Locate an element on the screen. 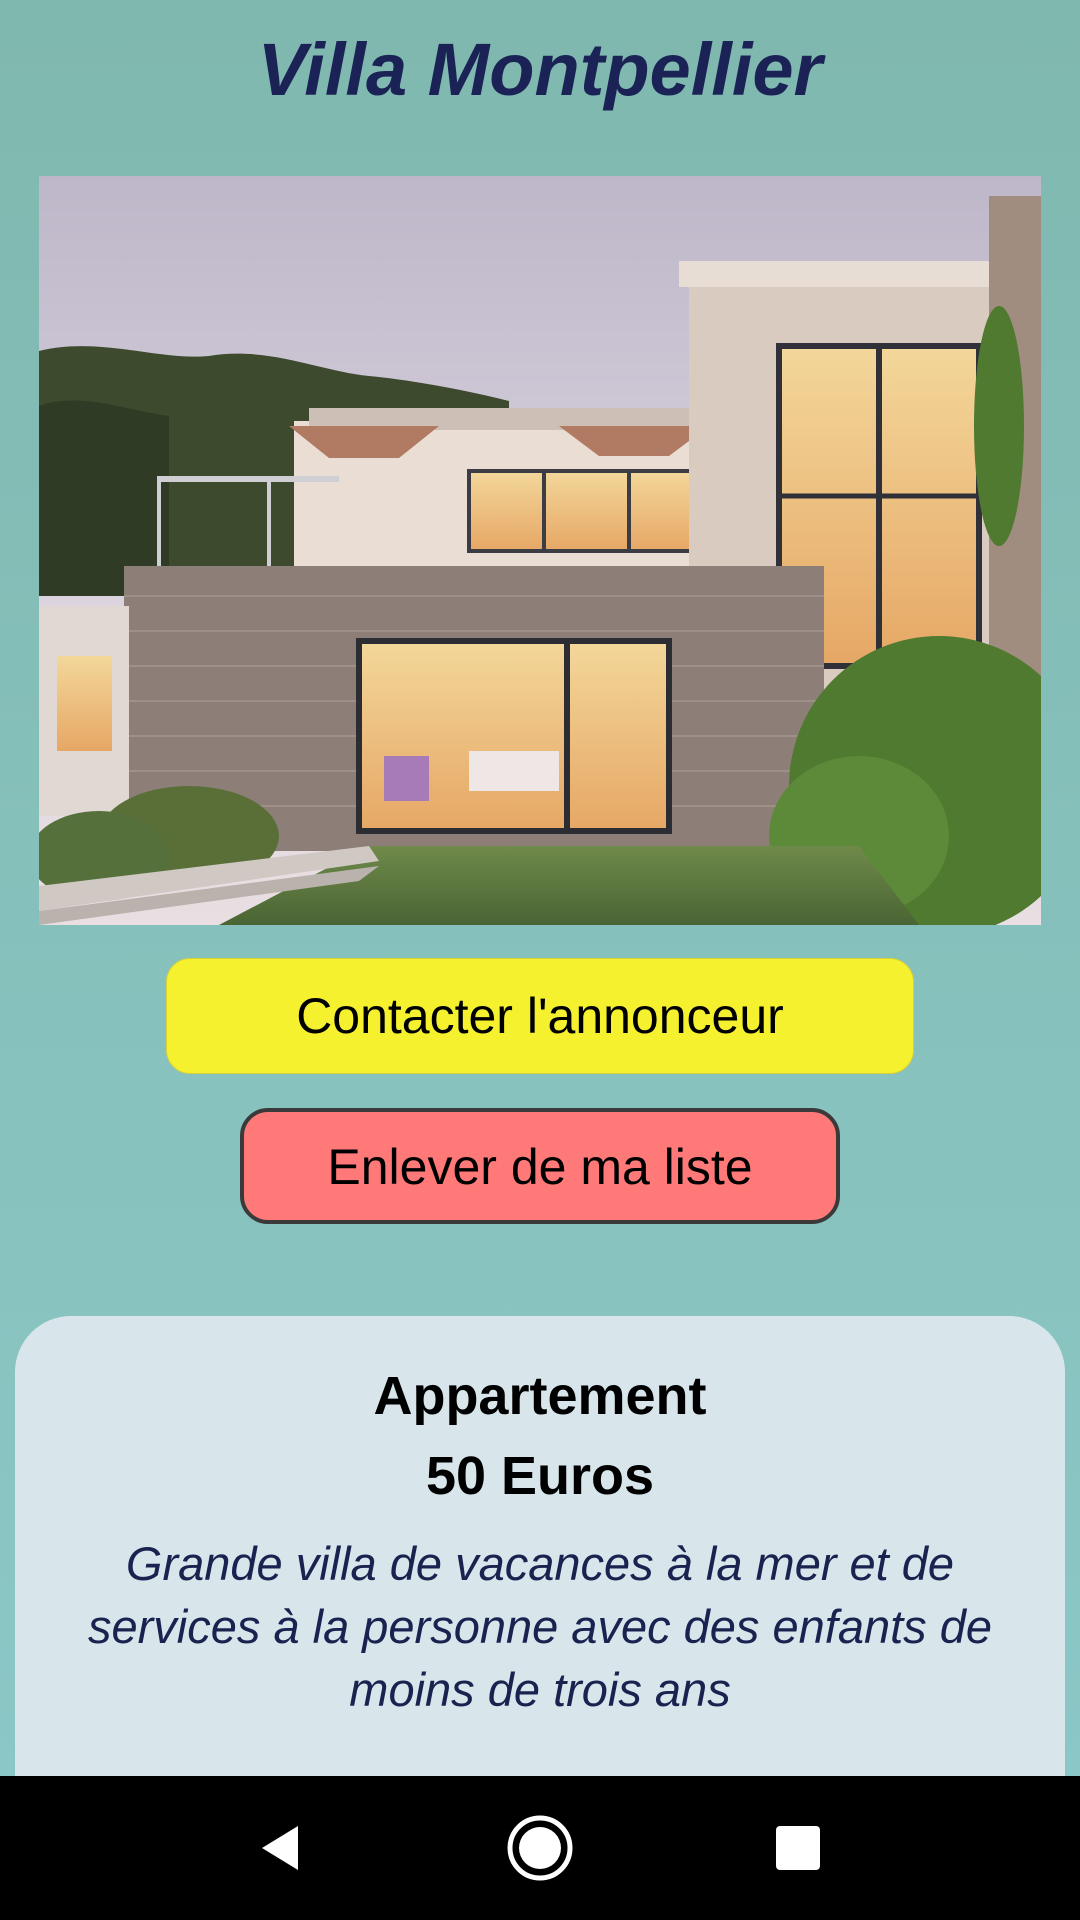  back-triangle-icon is located at coordinates (280, 1848).